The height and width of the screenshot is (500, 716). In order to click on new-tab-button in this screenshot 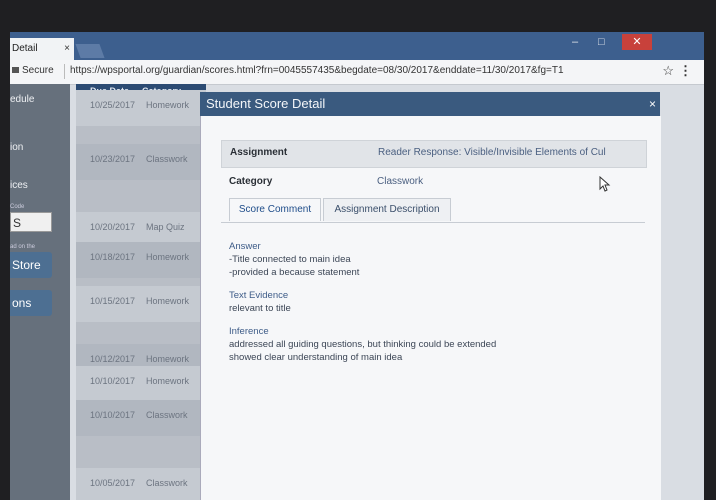, I will do `click(90, 51)`.